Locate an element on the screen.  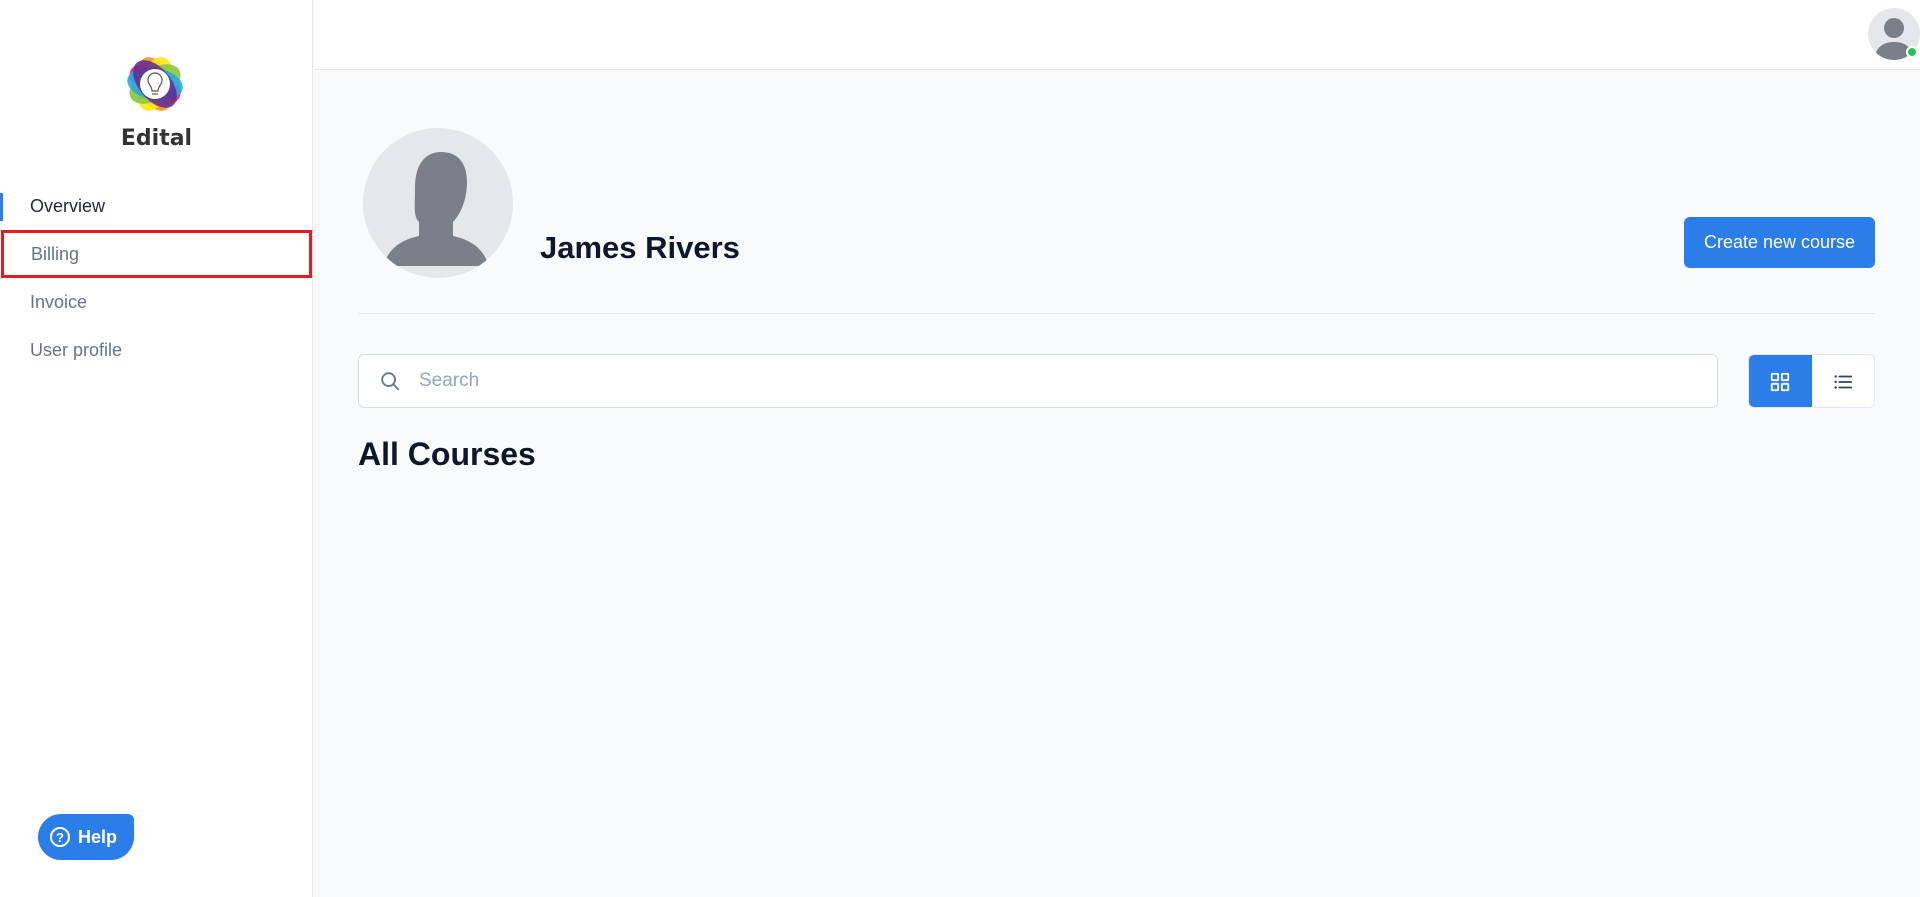
sidebar-item-label: User profile is located at coordinates (76, 349).